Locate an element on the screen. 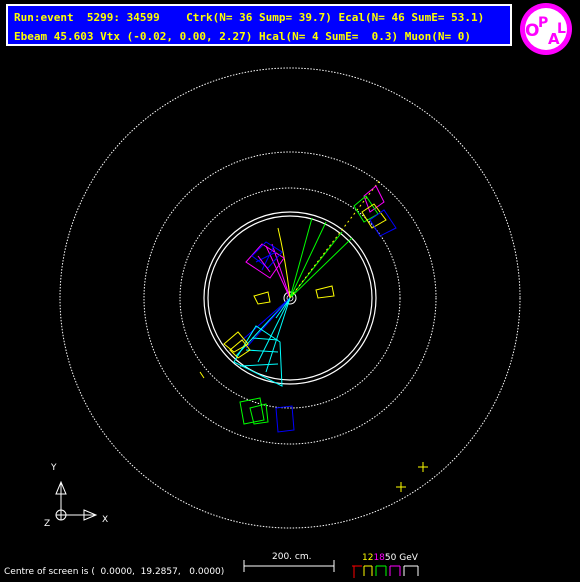 This screenshot has height=582, width=580. energy-scale-labels: 121850 GeV is located at coordinates (390, 558).